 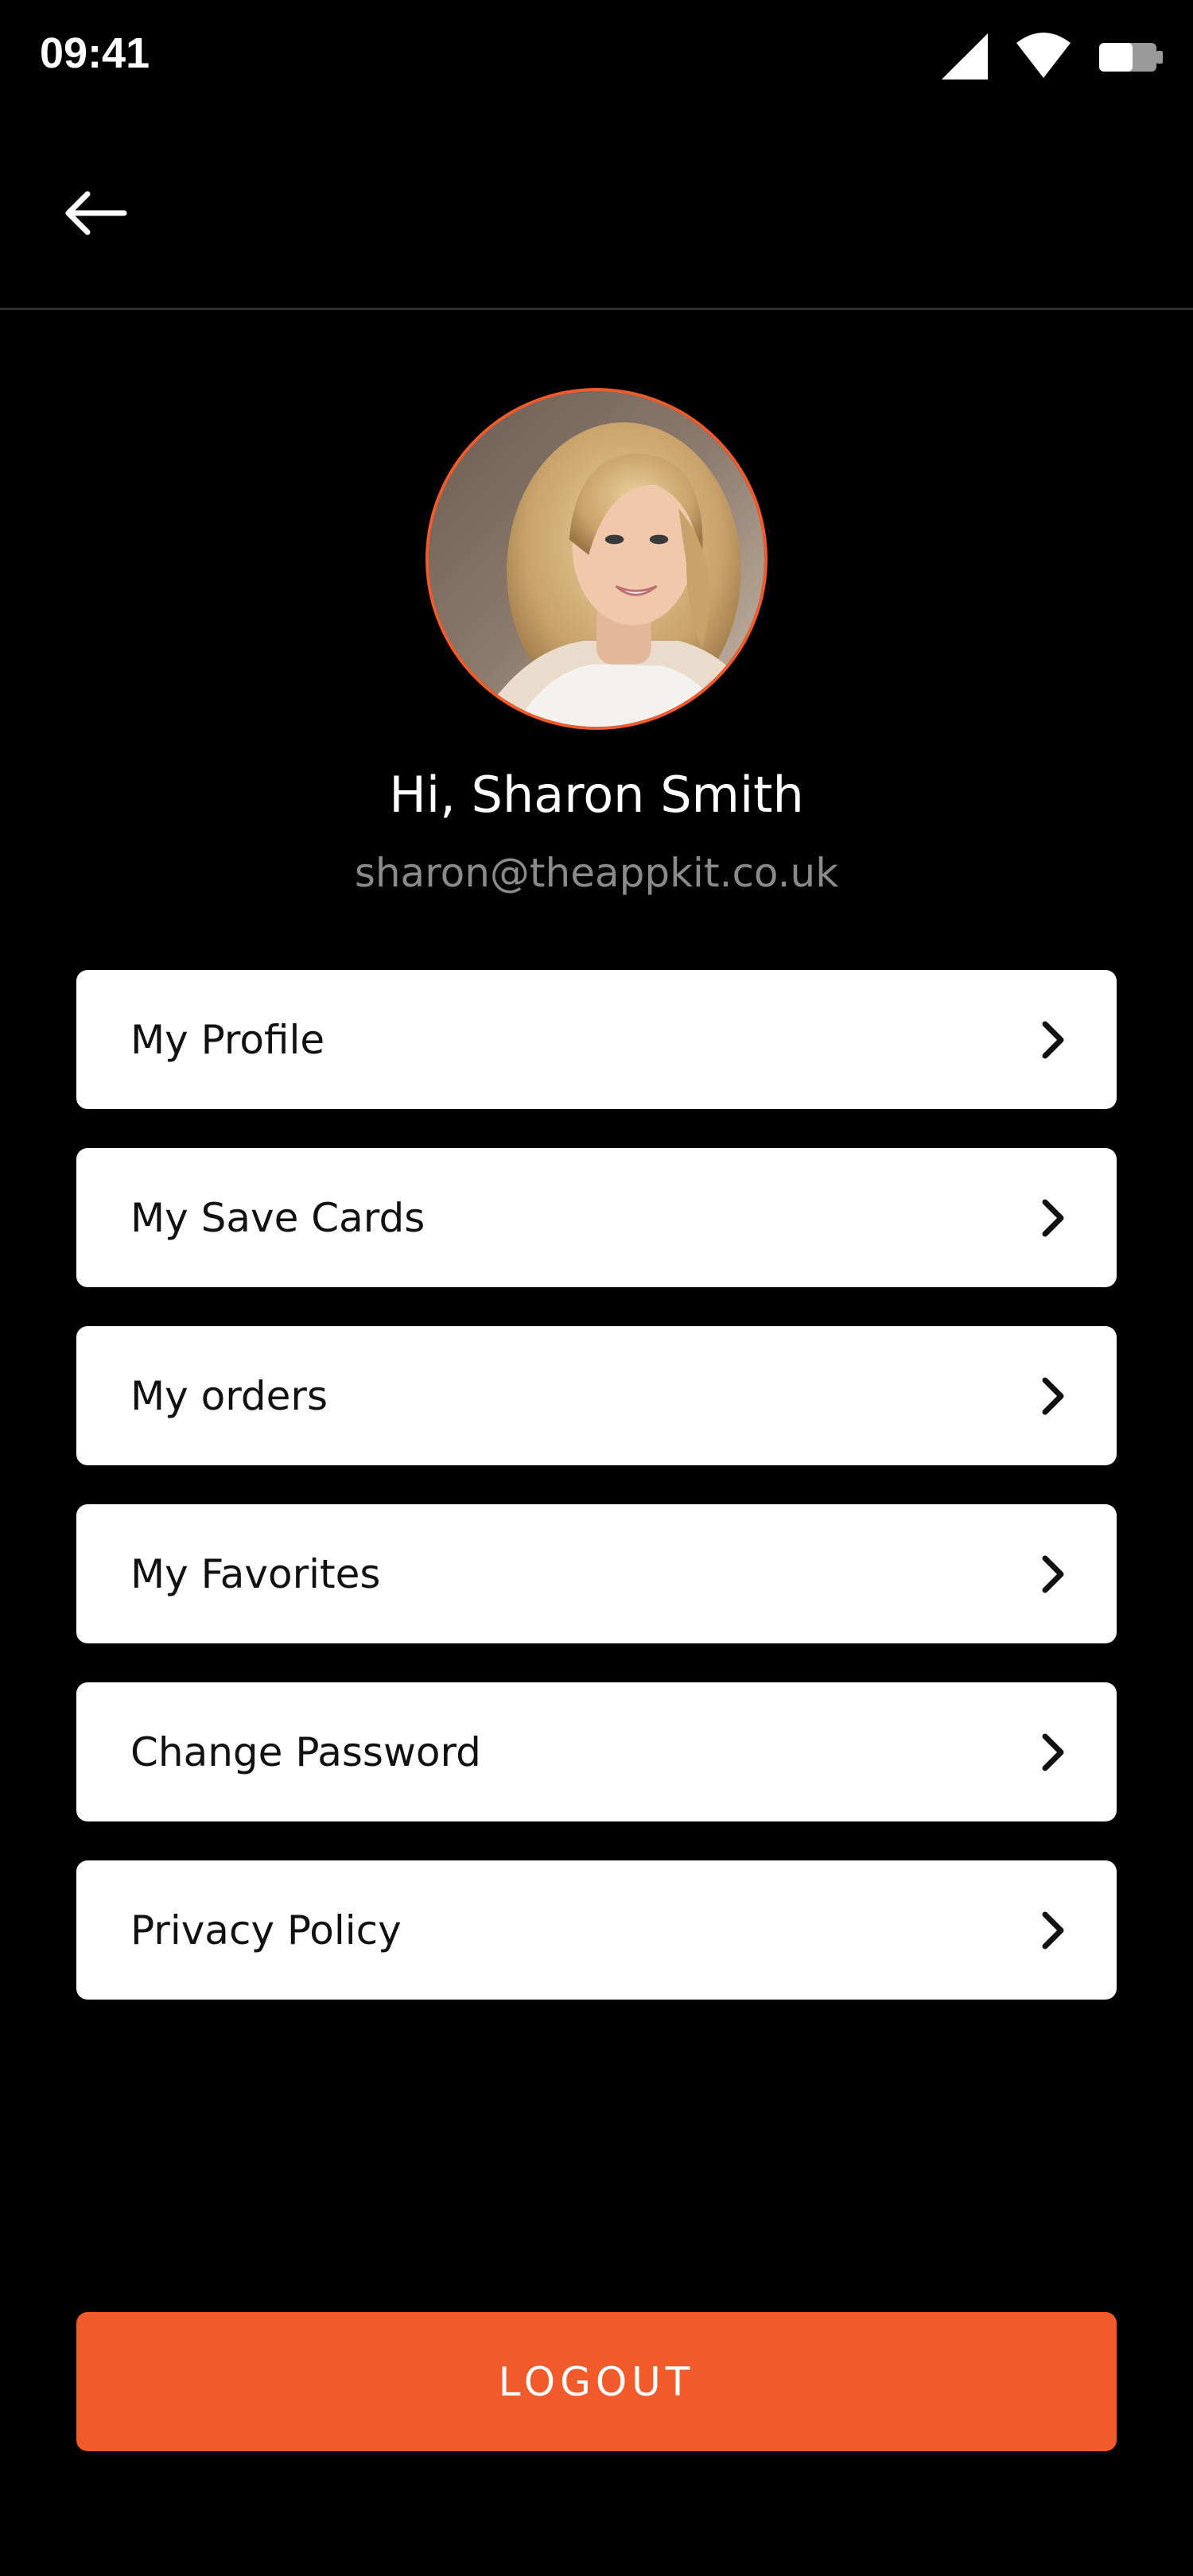 What do you see at coordinates (596, 1930) in the screenshot?
I see `menu-item-privacy-policy: Privacy Policy` at bounding box center [596, 1930].